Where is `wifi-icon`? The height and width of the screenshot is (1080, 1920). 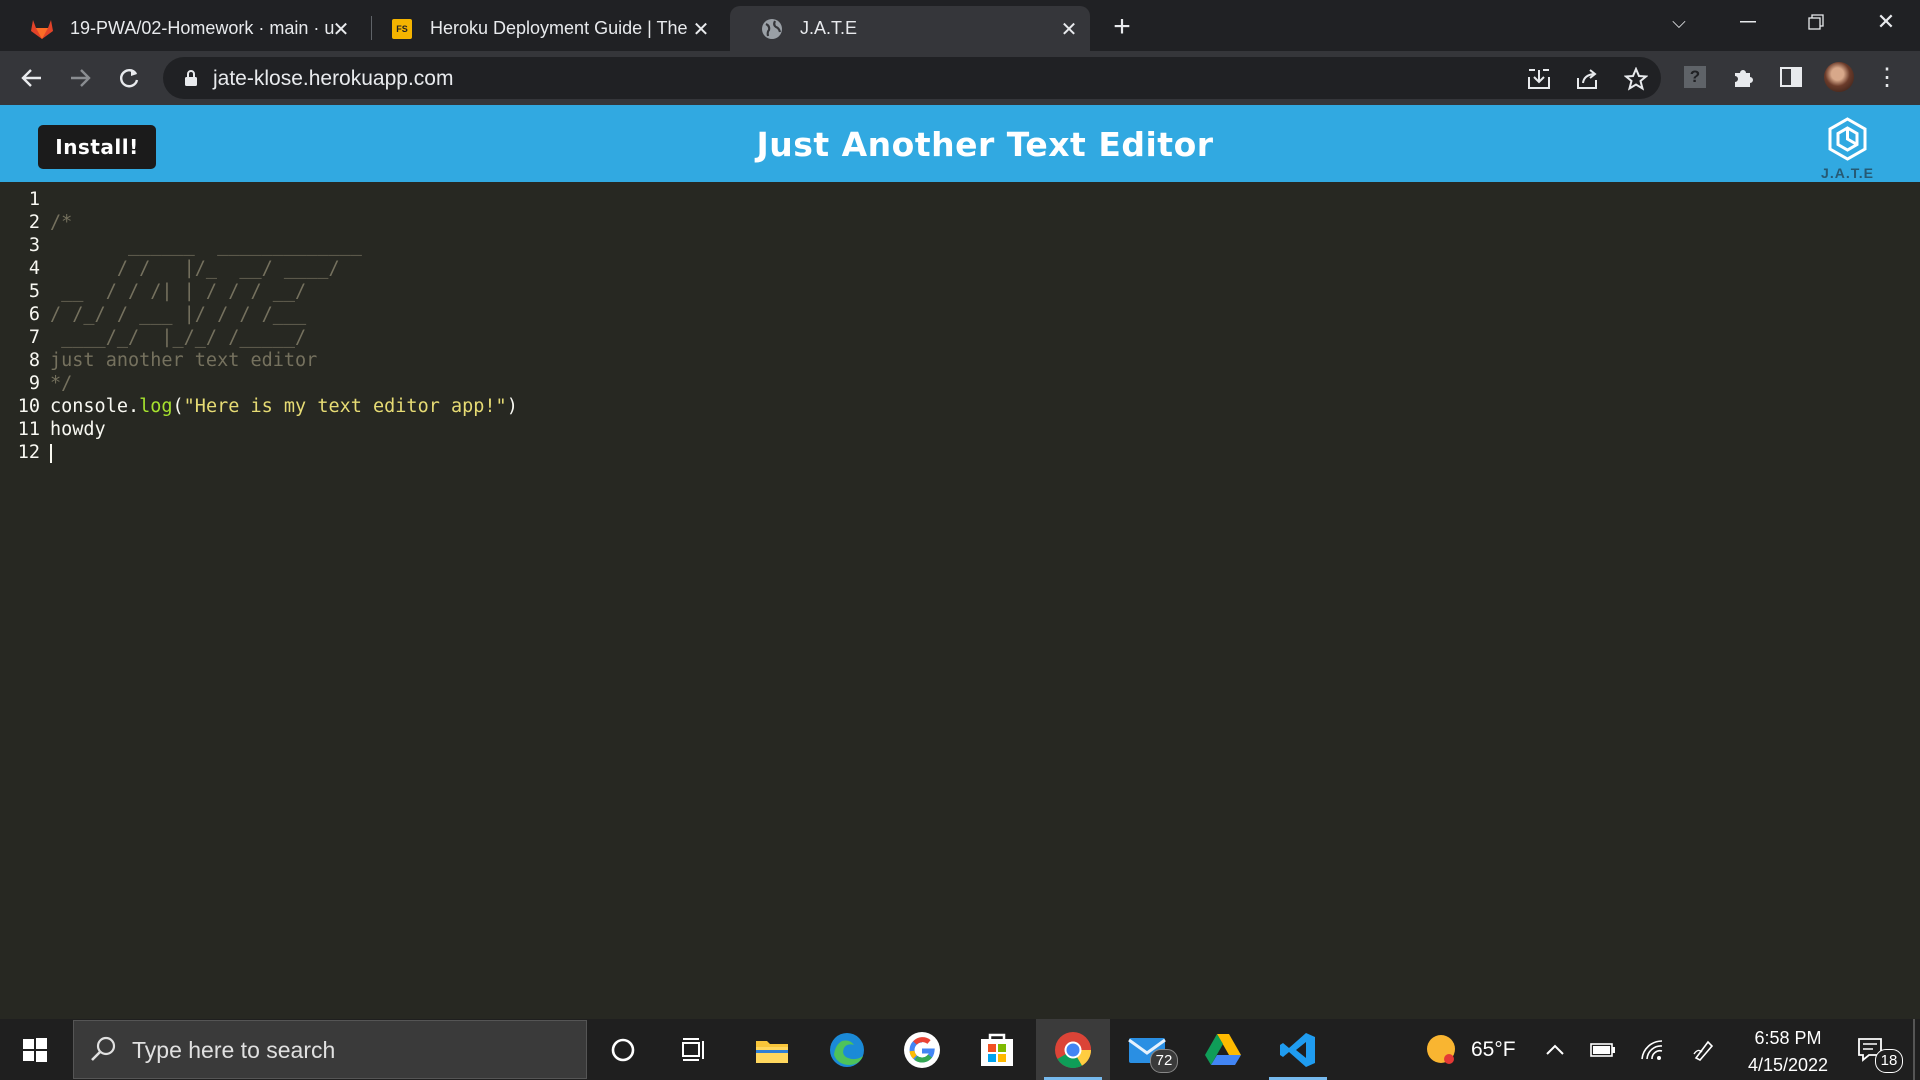
wifi-icon is located at coordinates (1652, 1049).